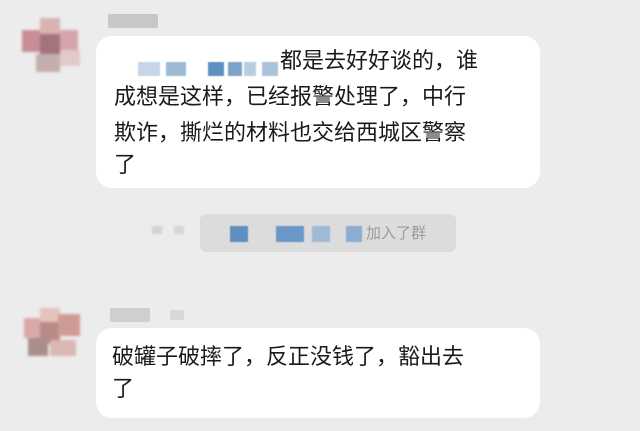 Image resolution: width=640 pixels, height=431 pixels. Describe the element at coordinates (318, 373) in the screenshot. I see `message-bubble: 破罐子破摔了，反正没钱了，豁出去 了` at that location.